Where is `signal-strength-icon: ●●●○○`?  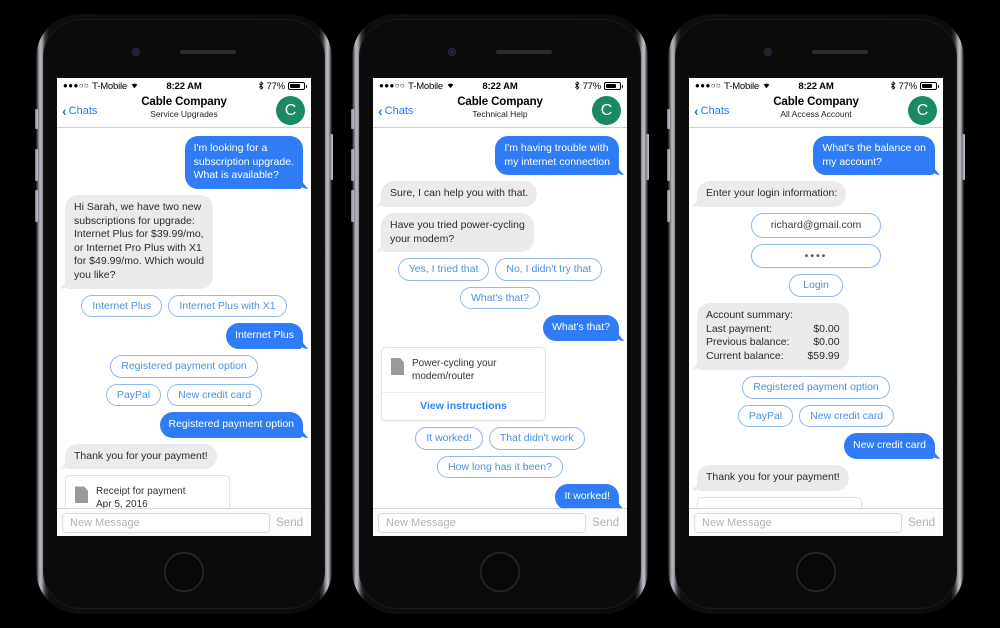
signal-strength-icon: ●●●○○ is located at coordinates (392, 85).